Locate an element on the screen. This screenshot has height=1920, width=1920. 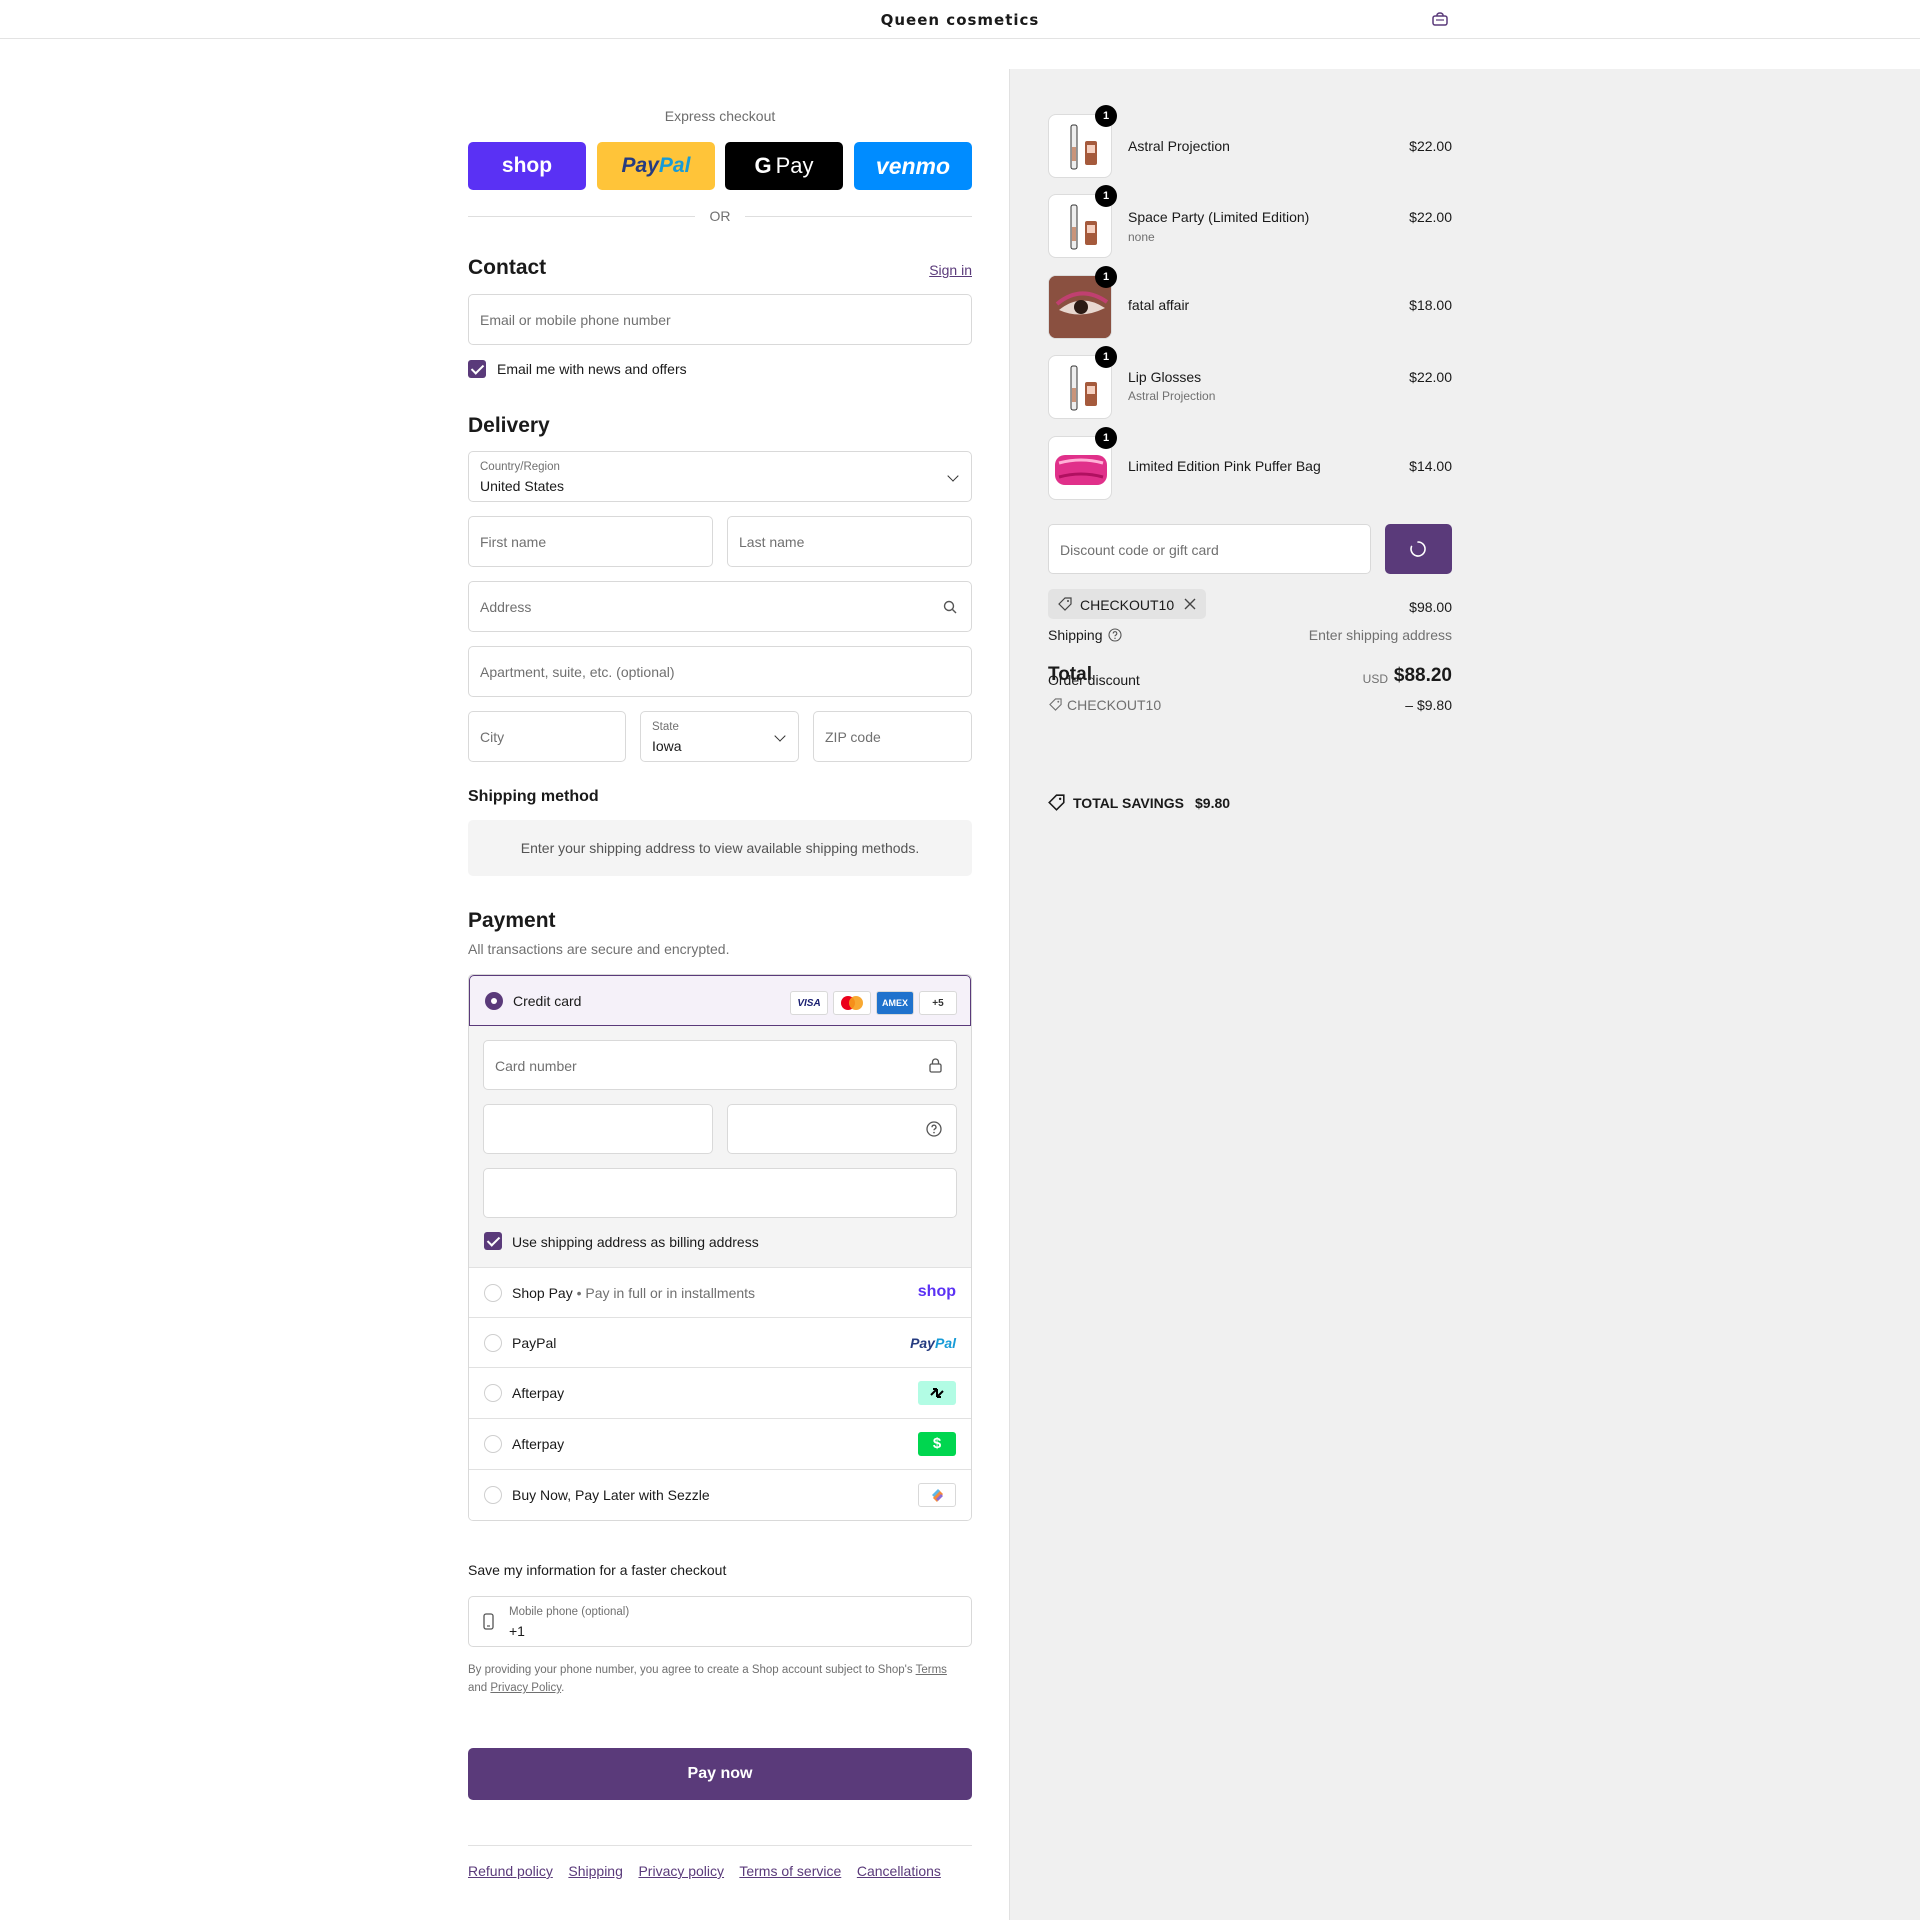
cash-app-icon: $ is located at coordinates (937, 1444).